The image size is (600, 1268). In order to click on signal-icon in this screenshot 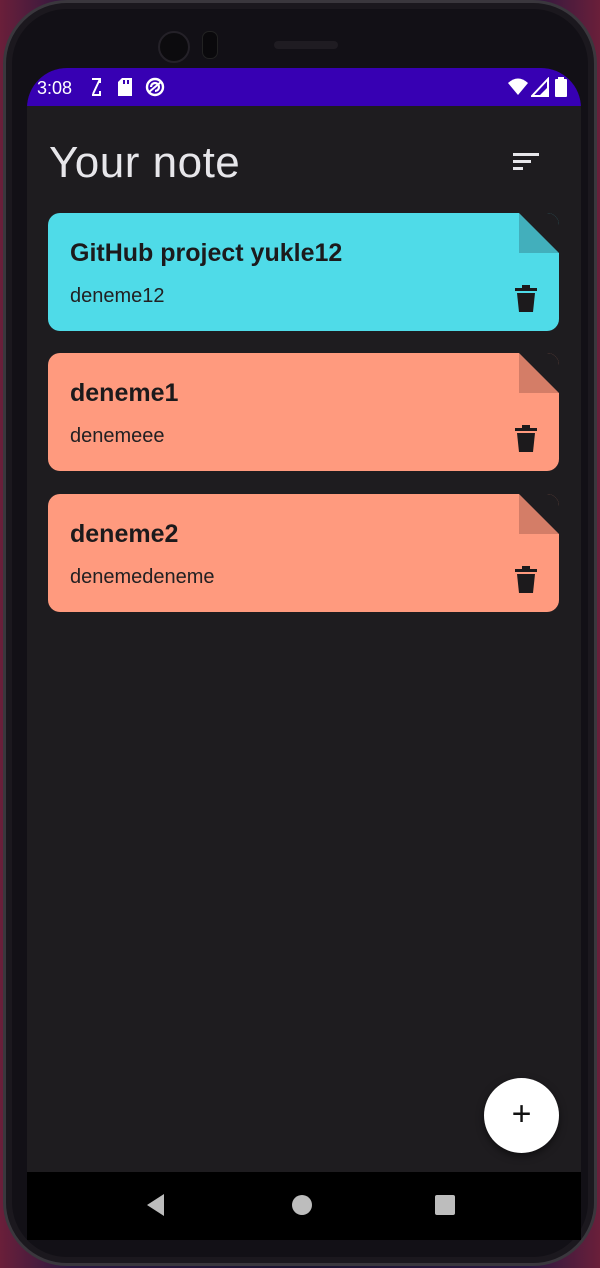, I will do `click(540, 87)`.